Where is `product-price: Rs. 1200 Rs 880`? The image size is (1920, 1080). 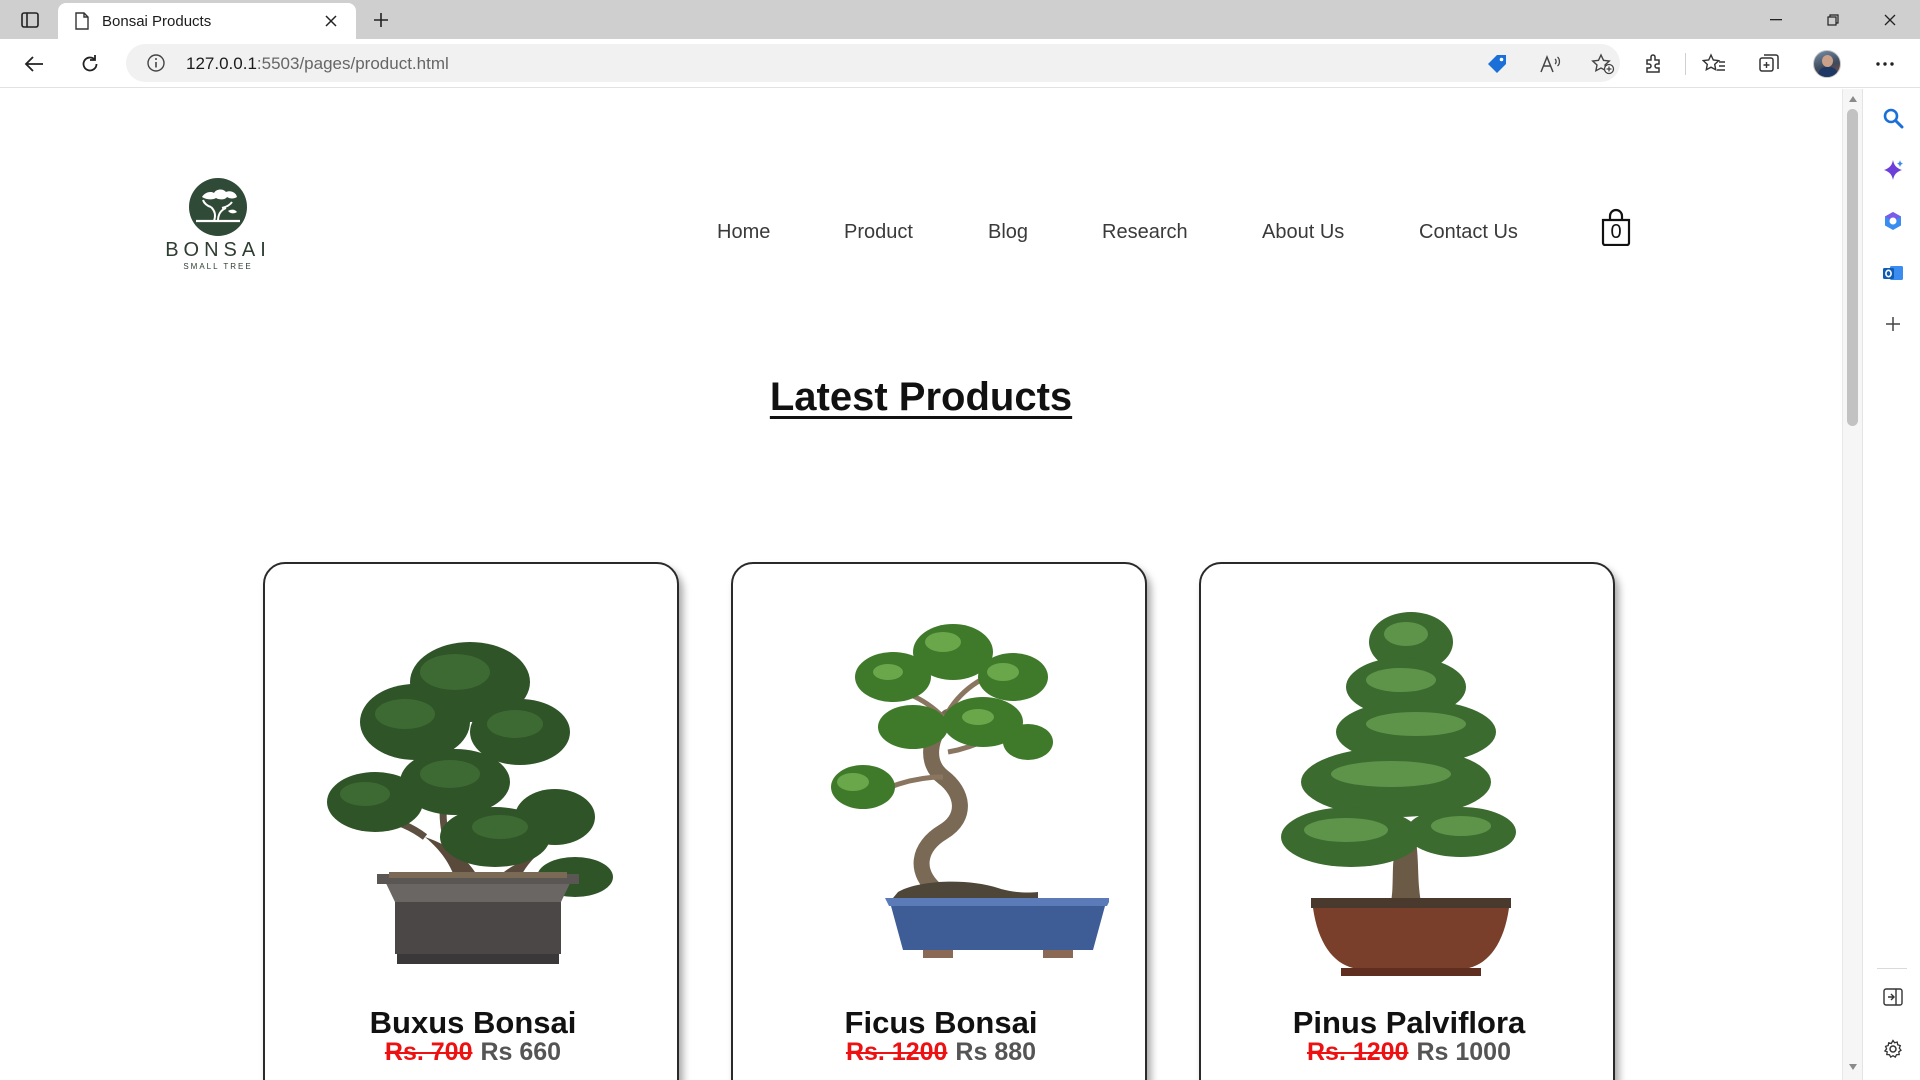
product-price: Rs. 1200 Rs 880 is located at coordinates (939, 1052).